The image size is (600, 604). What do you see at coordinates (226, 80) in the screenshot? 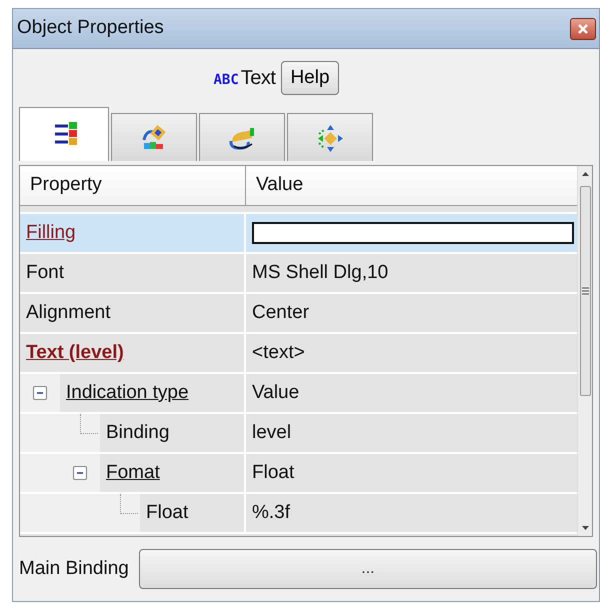
I see `object-type-icon: ABC` at bounding box center [226, 80].